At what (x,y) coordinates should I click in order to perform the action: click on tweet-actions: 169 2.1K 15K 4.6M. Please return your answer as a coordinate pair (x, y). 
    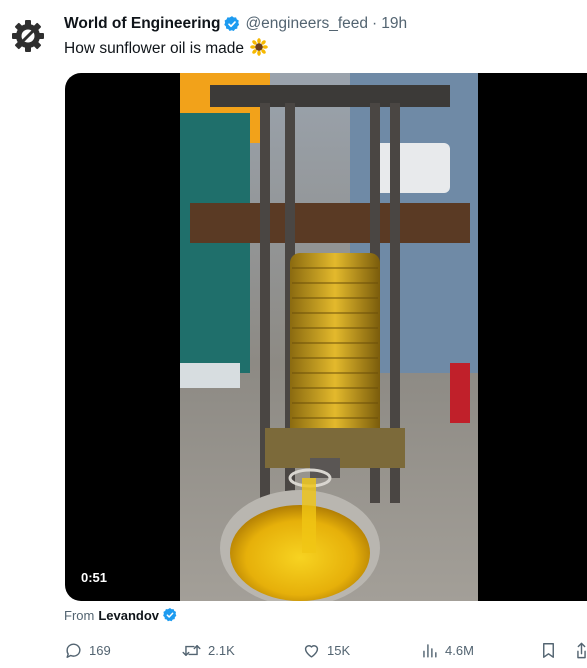
    Looking at the image, I should click on (325, 650).